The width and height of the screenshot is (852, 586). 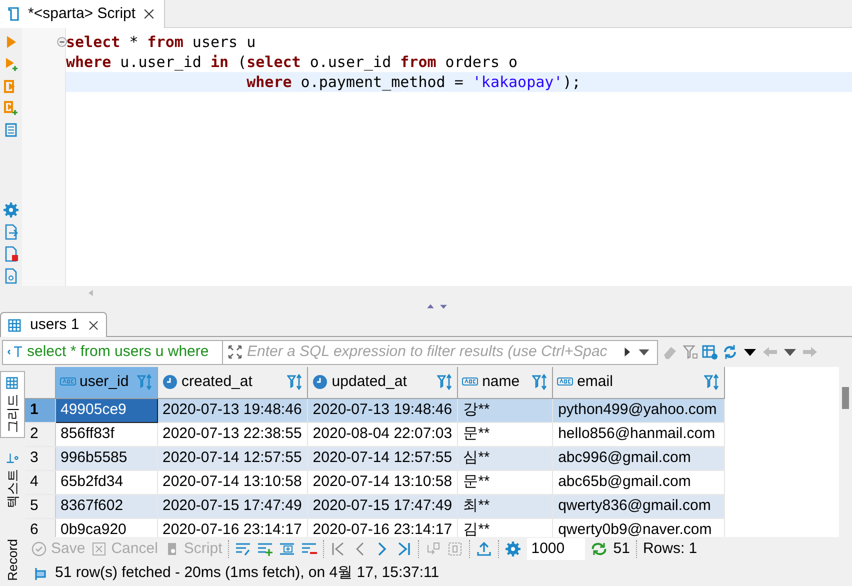 I want to click on table-cell: 심**, so click(x=505, y=458).